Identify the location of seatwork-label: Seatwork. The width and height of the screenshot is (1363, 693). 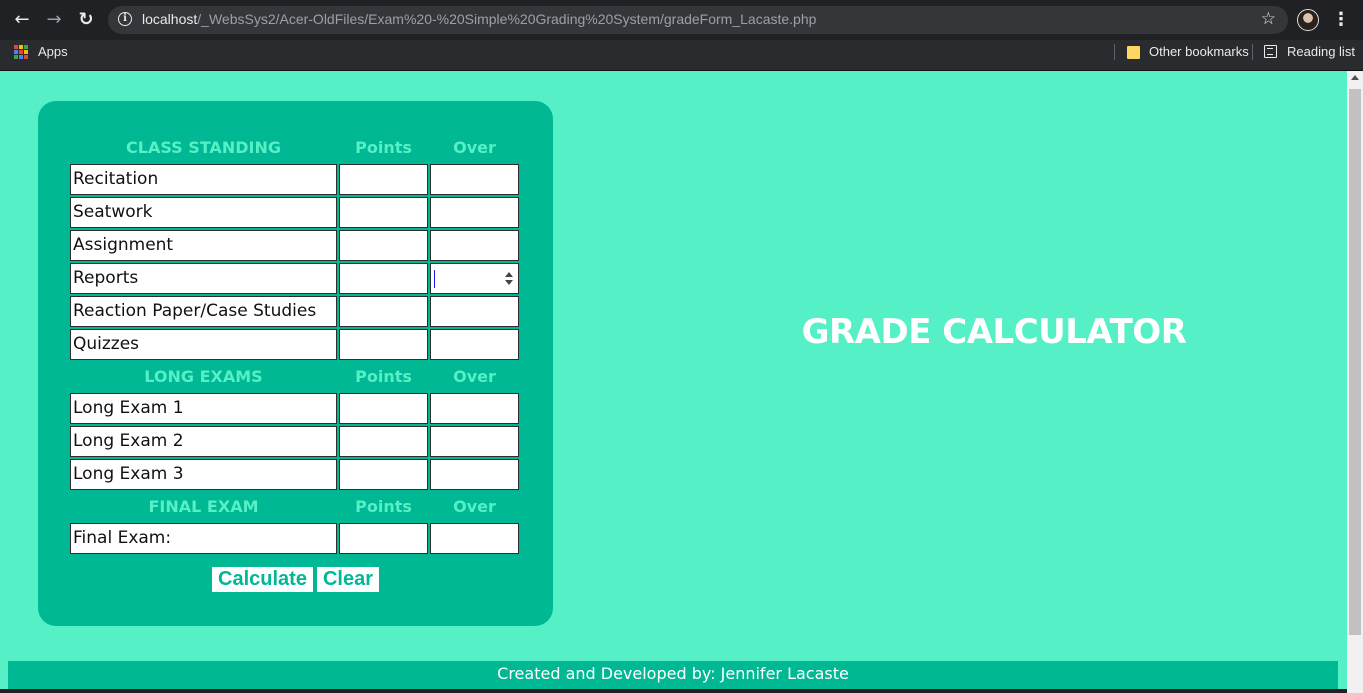
(203, 212).